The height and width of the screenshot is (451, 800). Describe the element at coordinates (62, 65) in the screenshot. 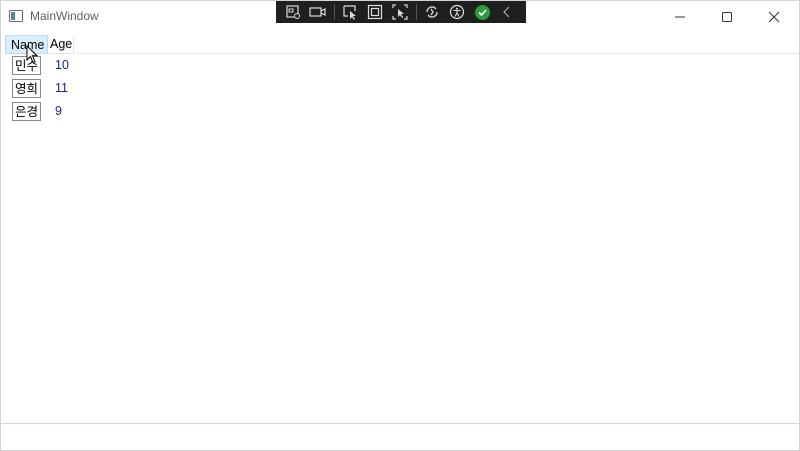

I see `age-value: 10` at that location.